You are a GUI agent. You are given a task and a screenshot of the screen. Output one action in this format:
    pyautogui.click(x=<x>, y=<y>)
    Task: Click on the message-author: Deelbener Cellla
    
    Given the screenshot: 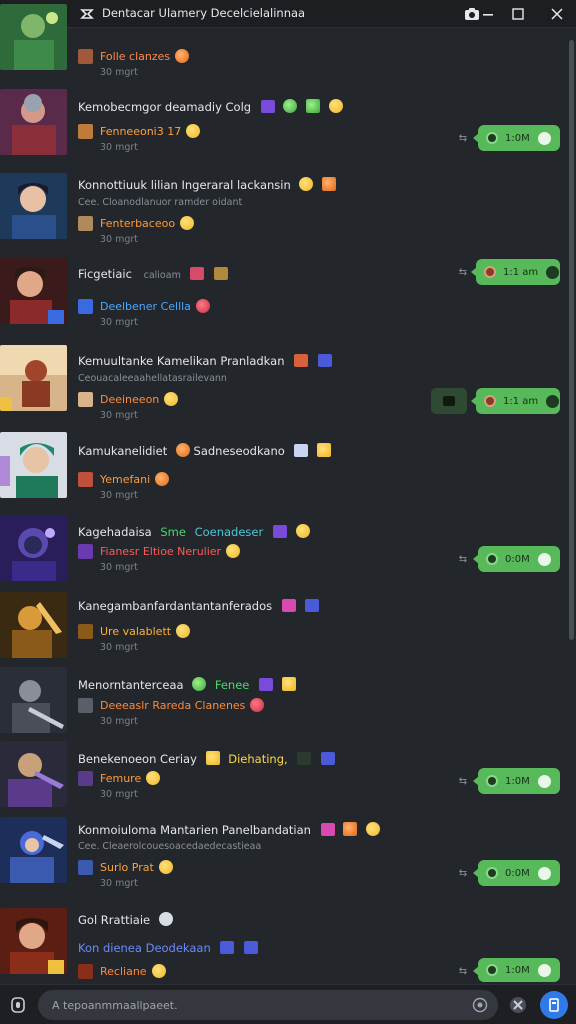 What is the action you would take?
    pyautogui.click(x=144, y=306)
    